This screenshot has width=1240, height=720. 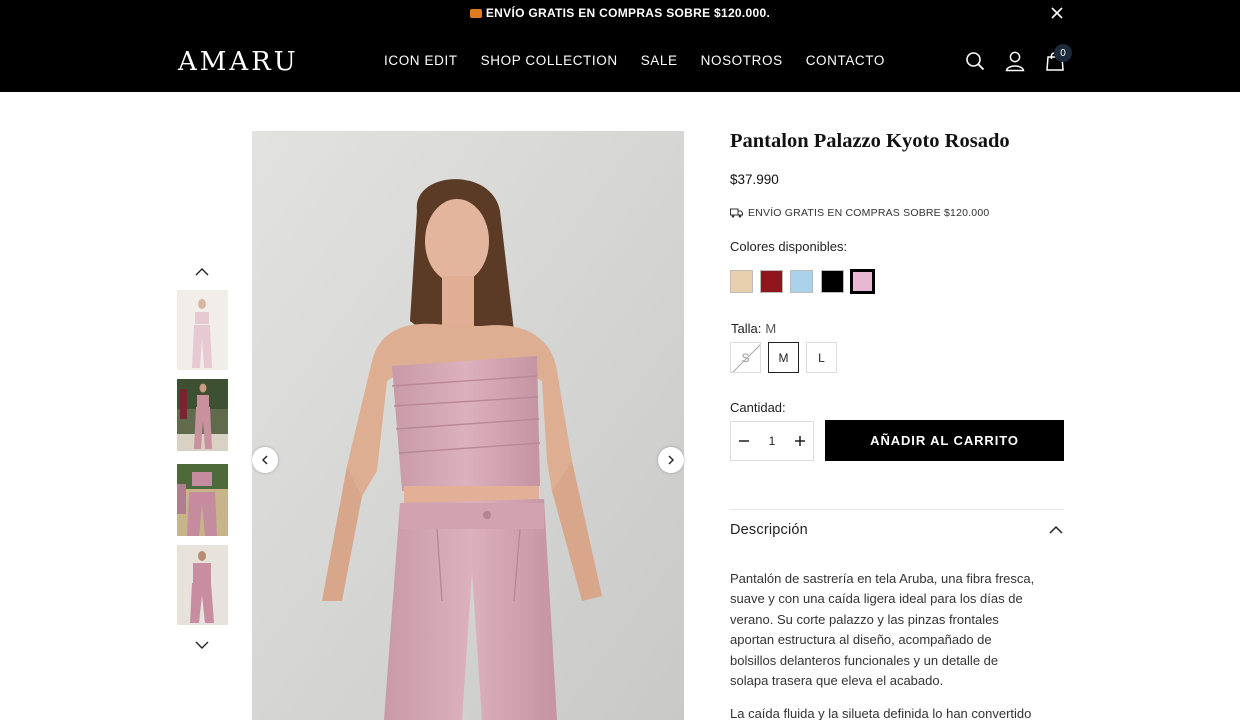 I want to click on size-option-label: L, so click(x=821, y=357).